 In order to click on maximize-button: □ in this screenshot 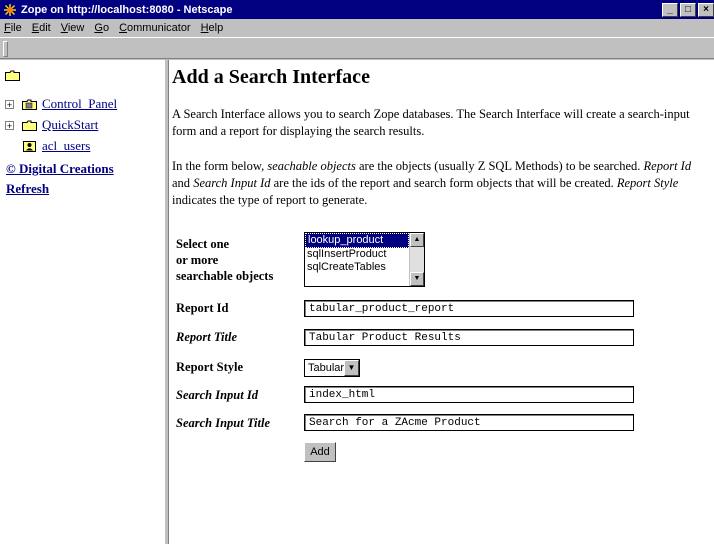, I will do `click(688, 9)`.